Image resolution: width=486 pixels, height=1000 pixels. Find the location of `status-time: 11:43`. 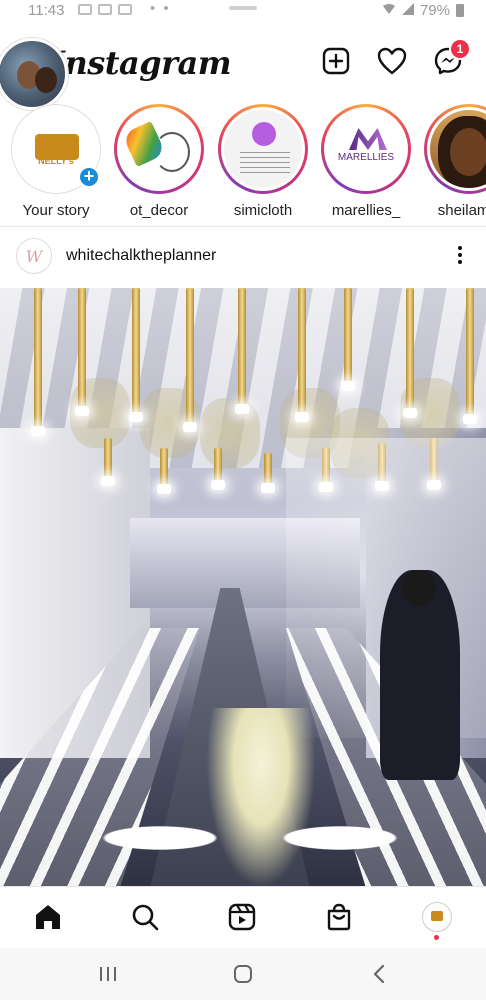

status-time: 11:43 is located at coordinates (46, 10).